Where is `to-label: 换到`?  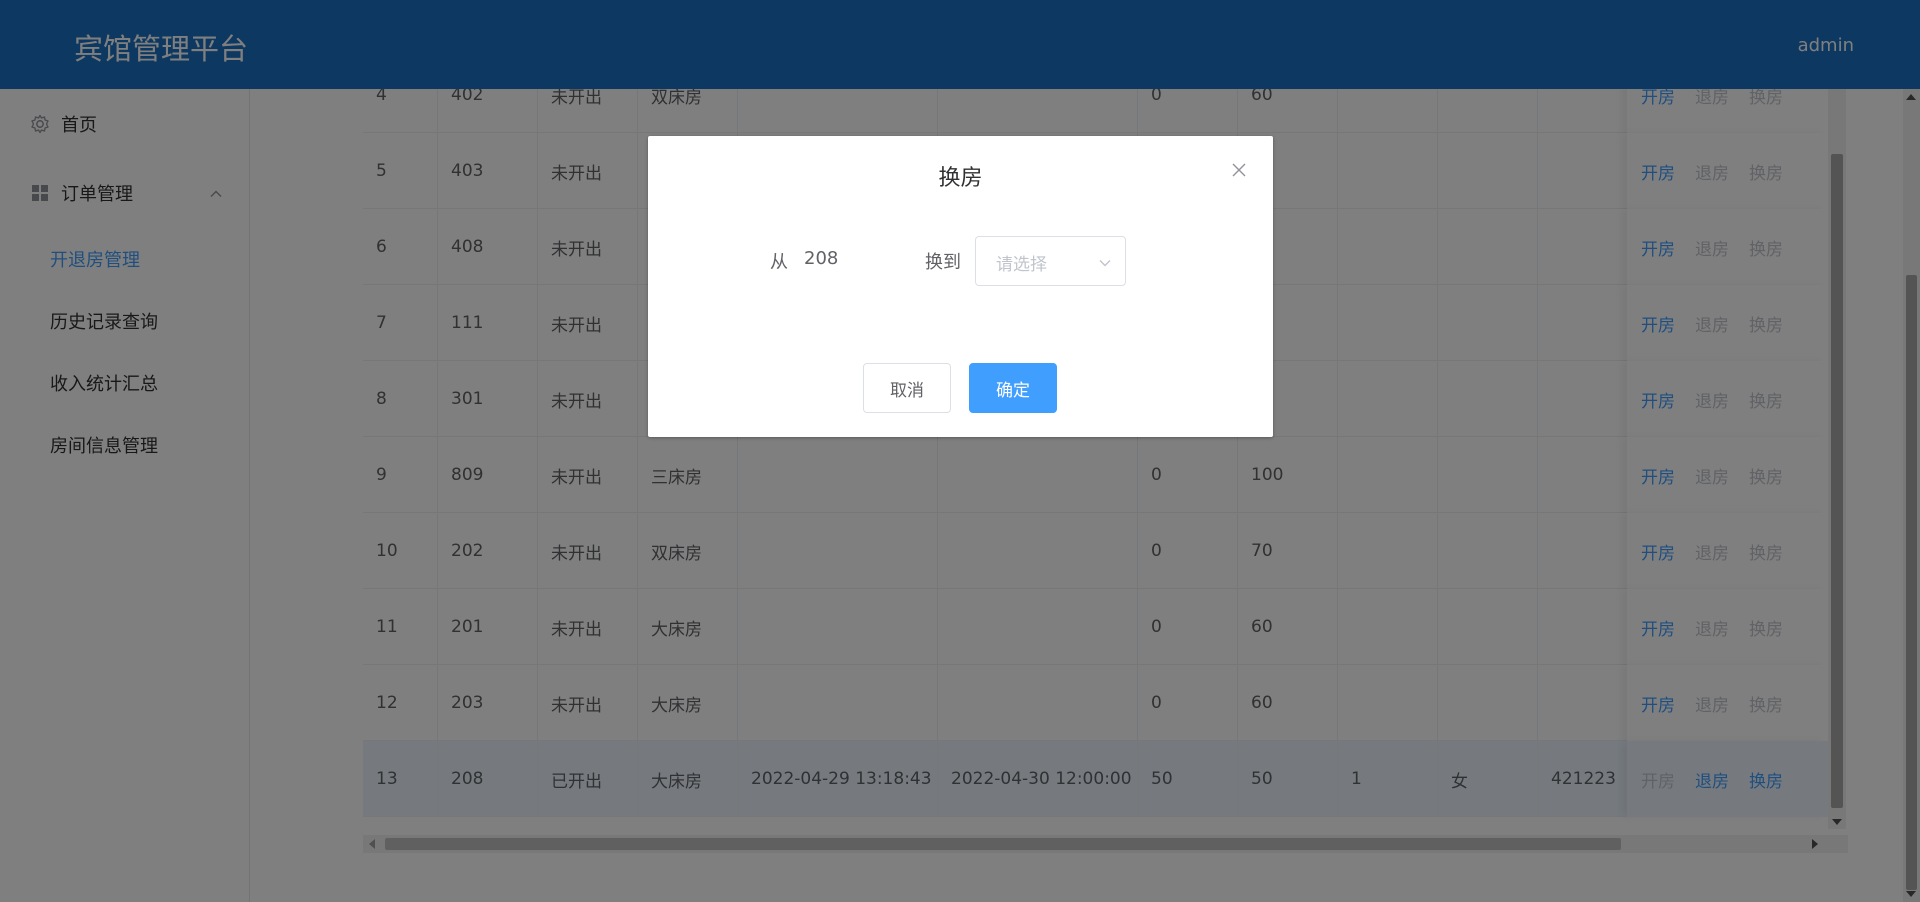 to-label: 换到 is located at coordinates (943, 262).